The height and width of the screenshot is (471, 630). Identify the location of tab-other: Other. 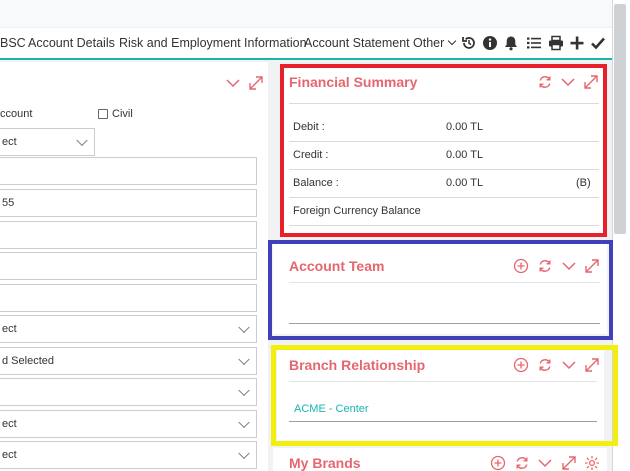
(435, 43).